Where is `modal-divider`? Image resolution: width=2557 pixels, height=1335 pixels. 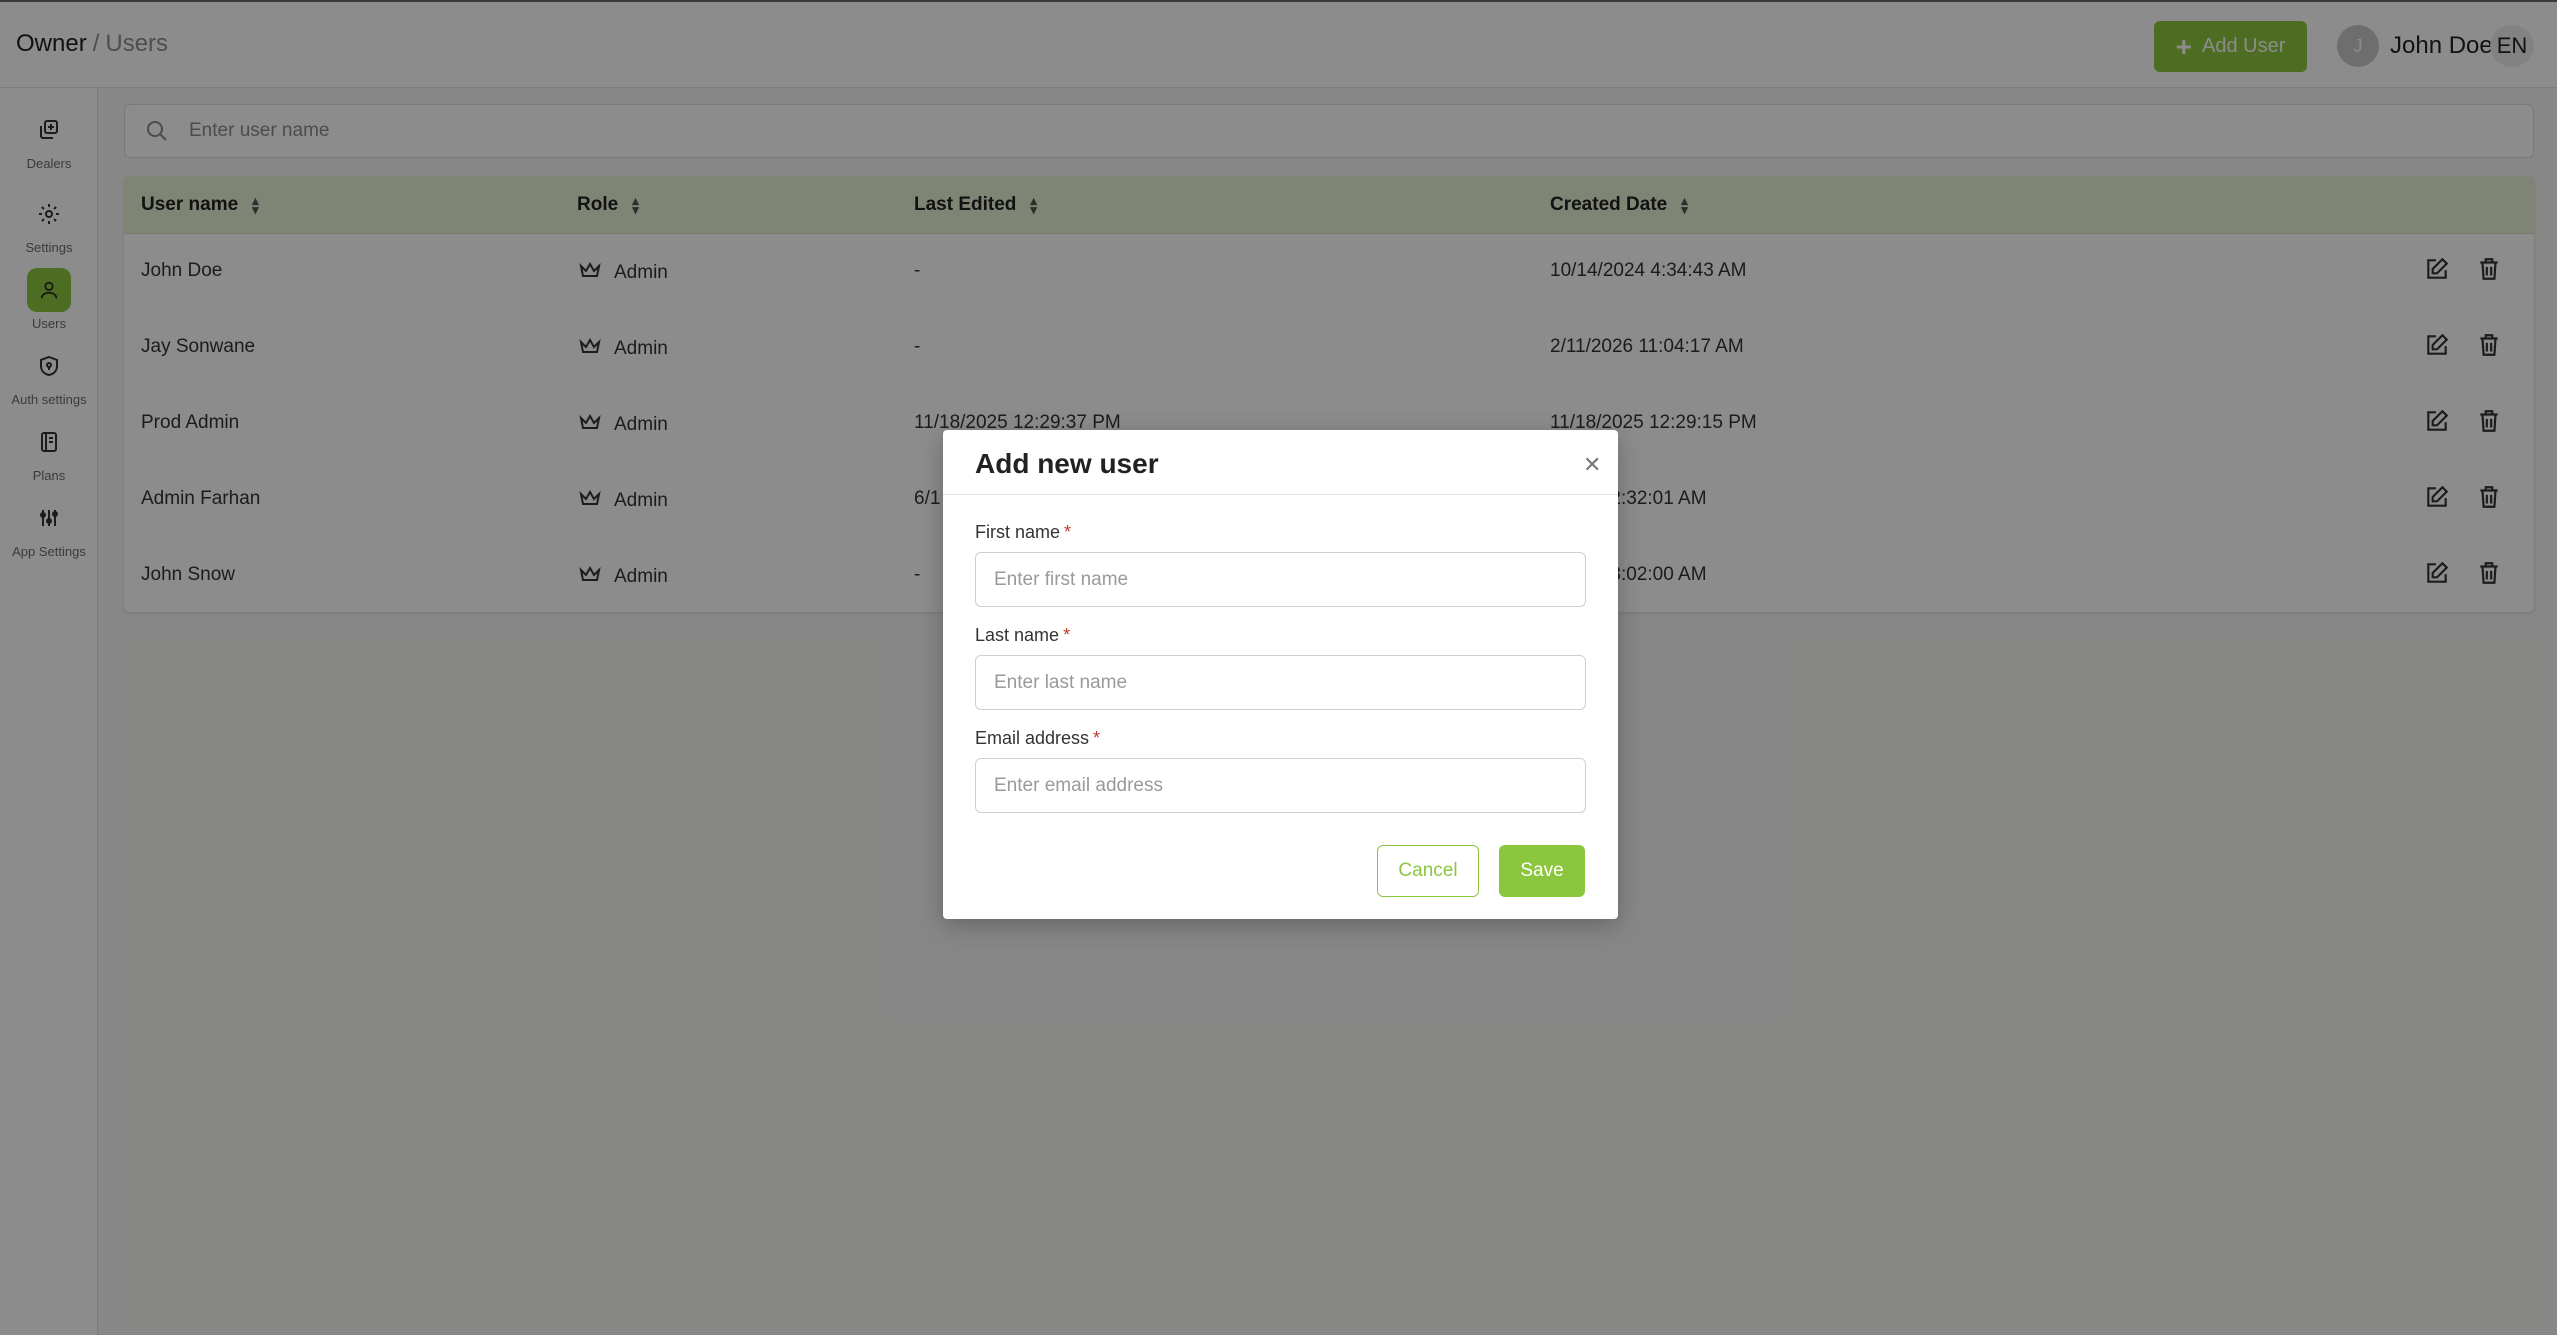
modal-divider is located at coordinates (1280, 494).